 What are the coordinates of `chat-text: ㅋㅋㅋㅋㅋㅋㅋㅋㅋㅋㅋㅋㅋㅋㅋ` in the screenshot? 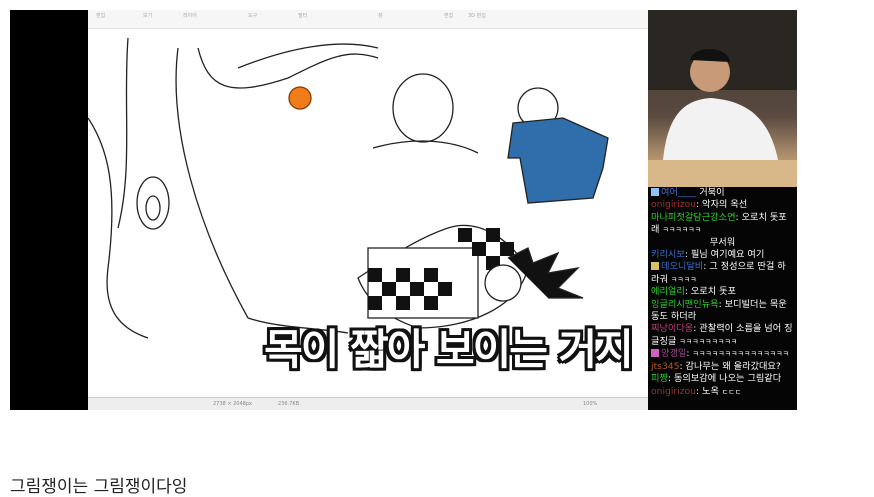 It's located at (740, 354).